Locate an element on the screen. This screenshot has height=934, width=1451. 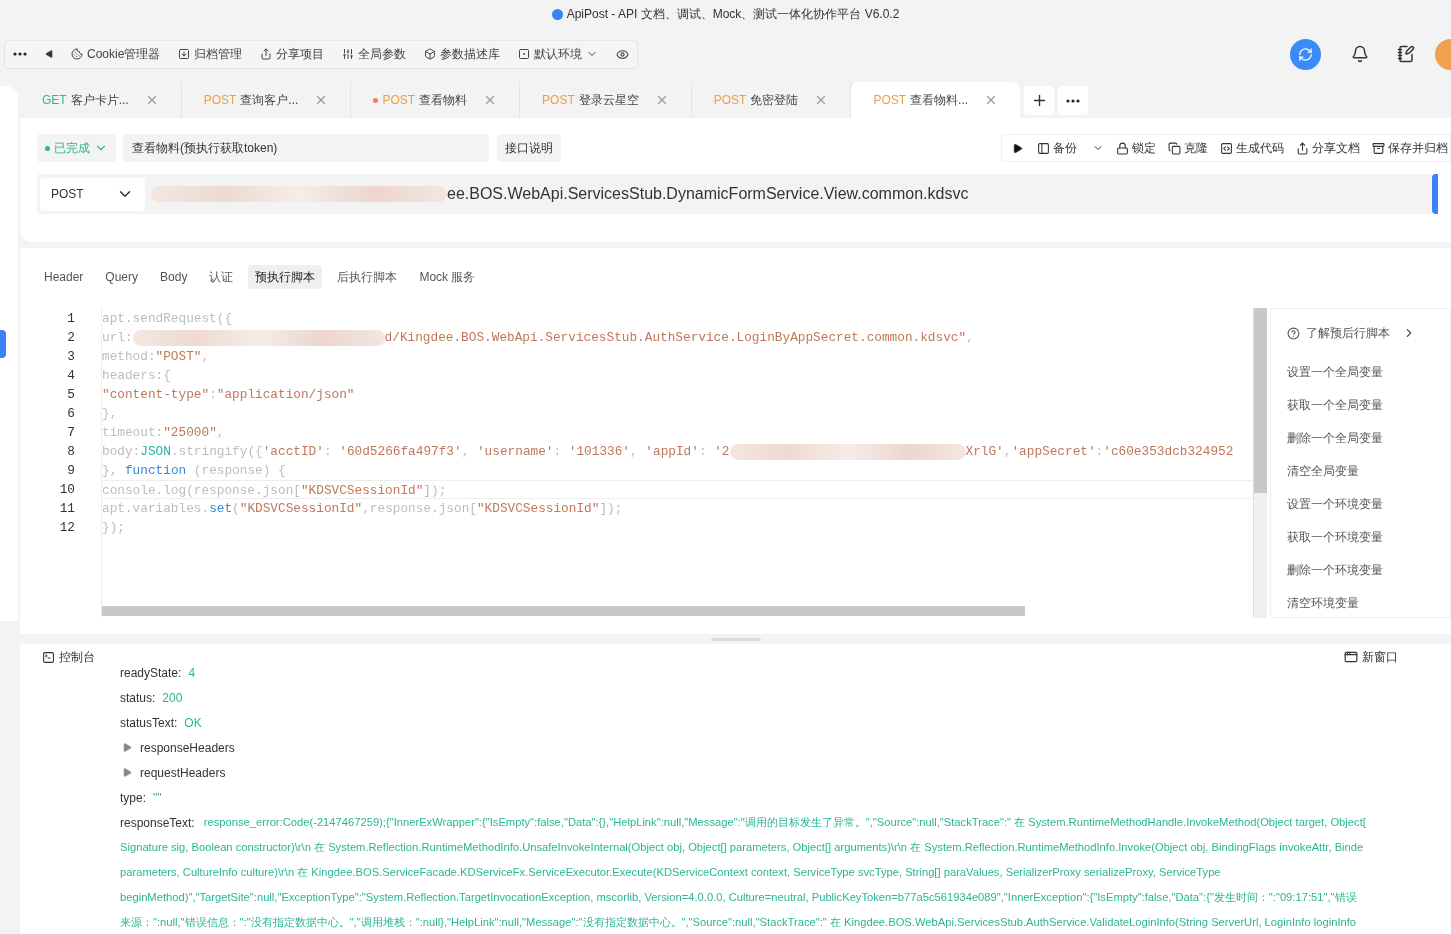
vertical-scrollbar is located at coordinates (1260, 400).